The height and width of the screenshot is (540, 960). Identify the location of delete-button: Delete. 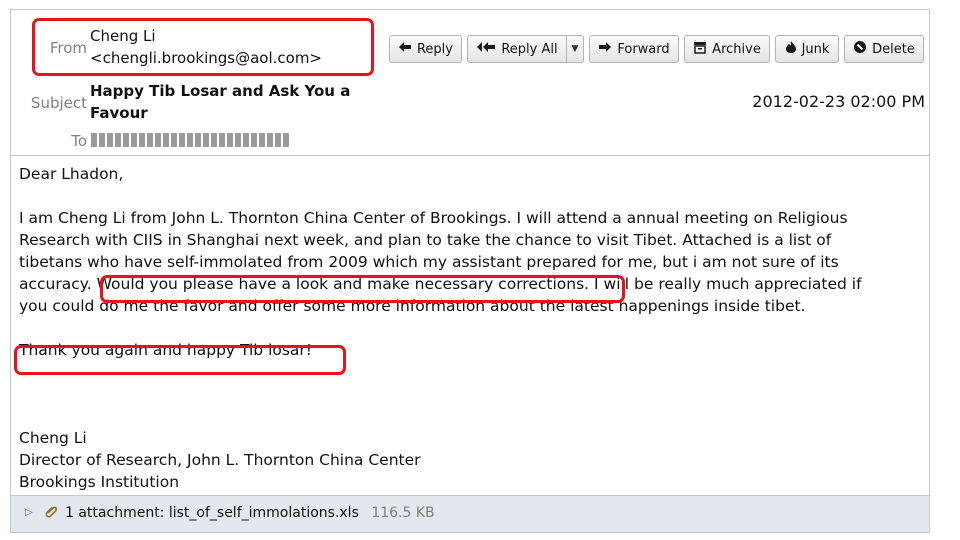
(884, 49).